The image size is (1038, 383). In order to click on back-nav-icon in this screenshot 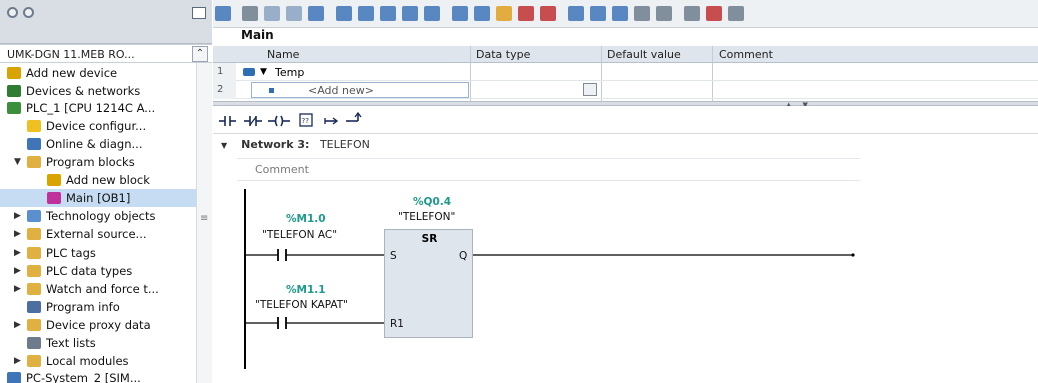, I will do `click(12, 12)`.